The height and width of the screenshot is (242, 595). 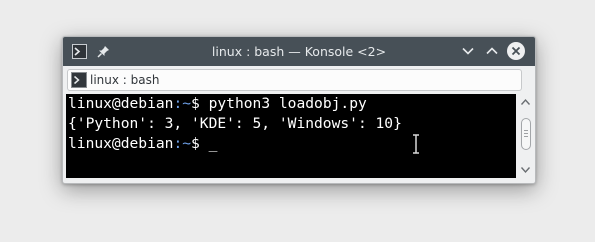 I want to click on scroll-handle, so click(x=526, y=134).